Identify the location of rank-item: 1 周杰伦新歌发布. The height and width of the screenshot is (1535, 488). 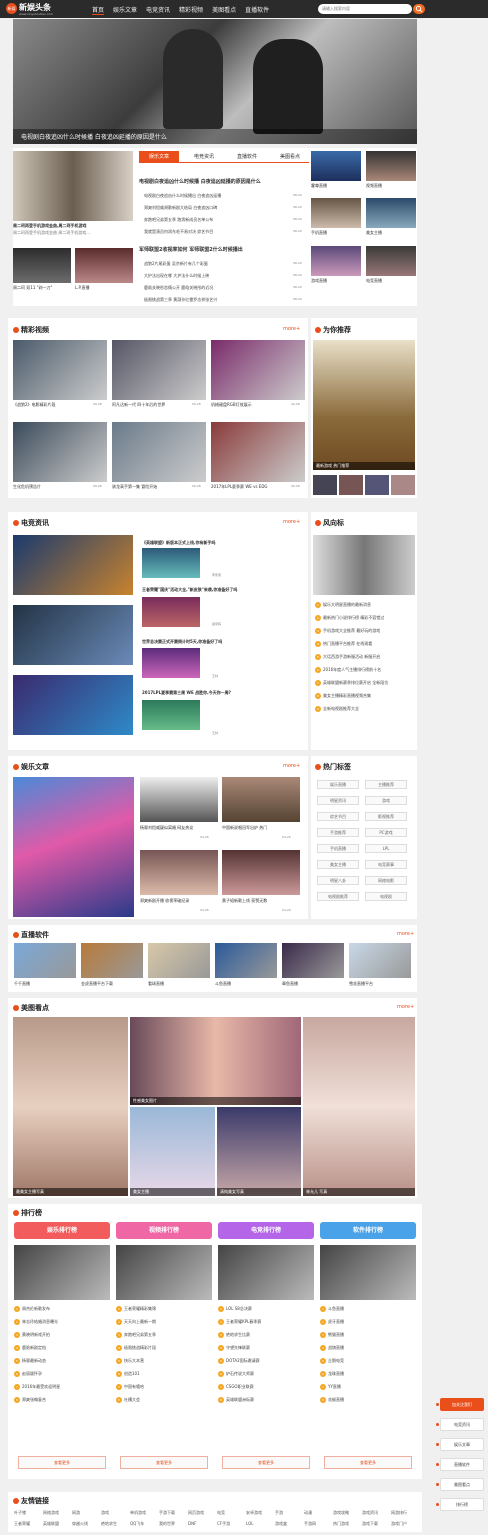
(62, 1309).